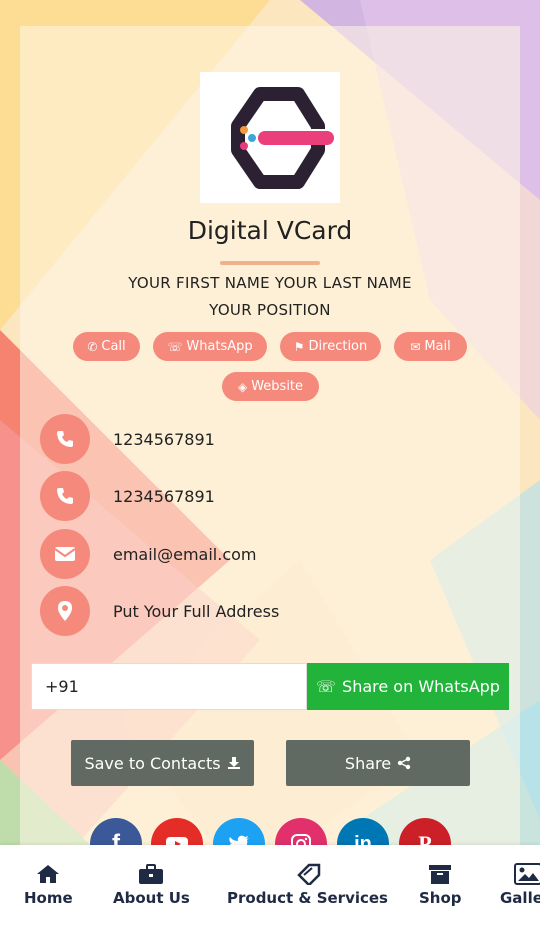 The width and height of the screenshot is (540, 929). What do you see at coordinates (242, 386) in the screenshot?
I see `globe-icon: ◈` at bounding box center [242, 386].